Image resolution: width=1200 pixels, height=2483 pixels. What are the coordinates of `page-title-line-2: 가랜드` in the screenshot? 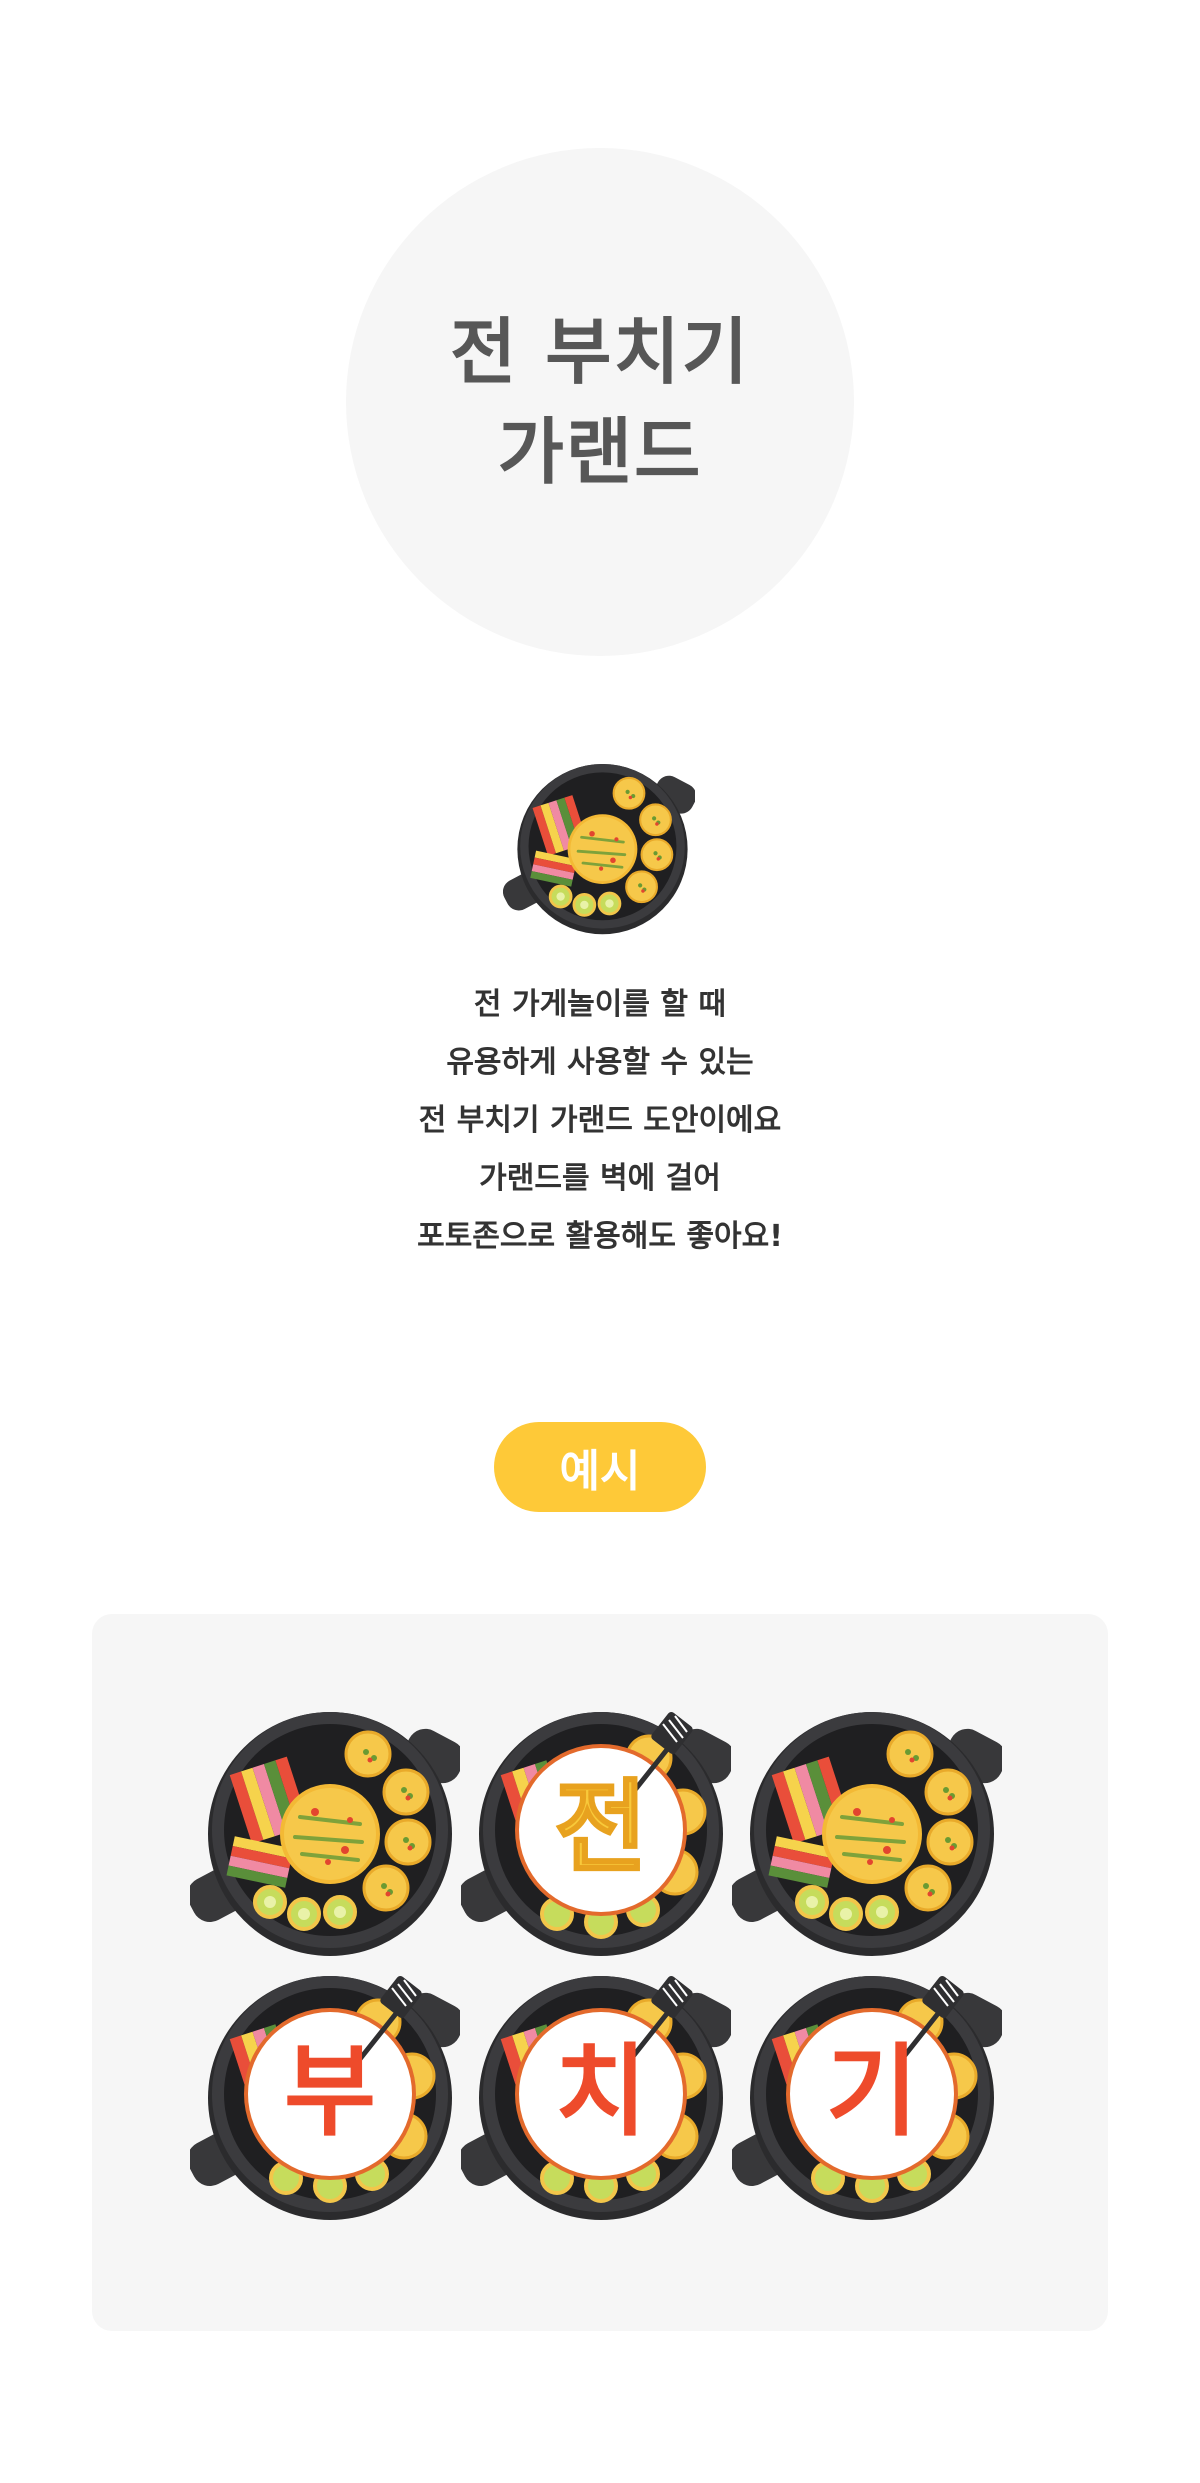 It's located at (600, 452).